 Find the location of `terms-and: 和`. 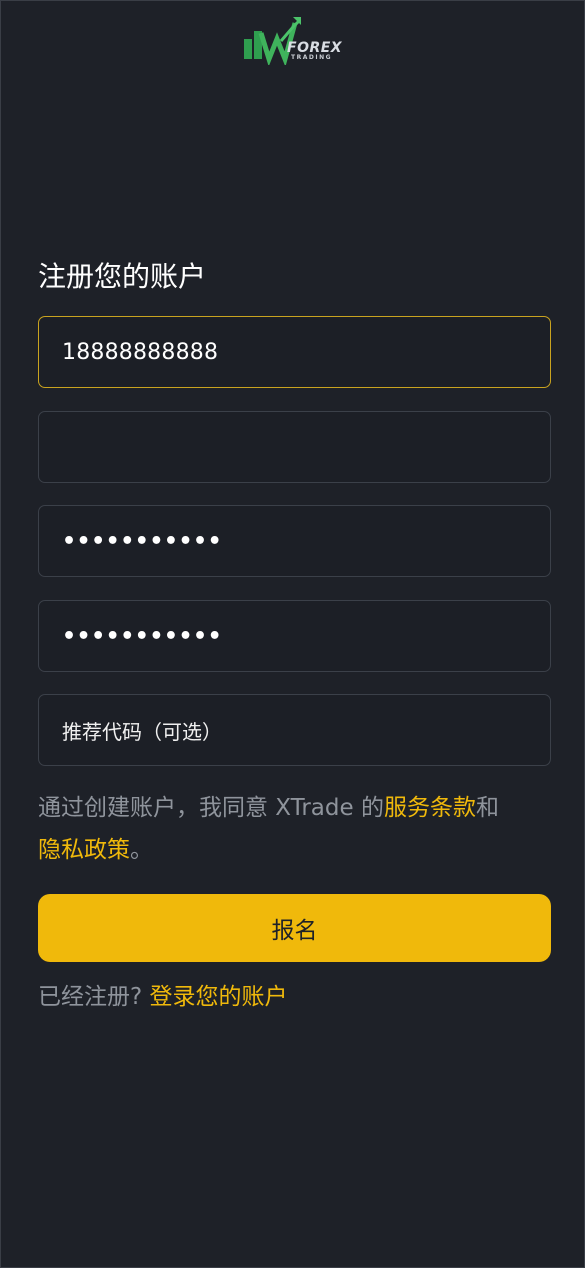

terms-and: 和 is located at coordinates (487, 808).